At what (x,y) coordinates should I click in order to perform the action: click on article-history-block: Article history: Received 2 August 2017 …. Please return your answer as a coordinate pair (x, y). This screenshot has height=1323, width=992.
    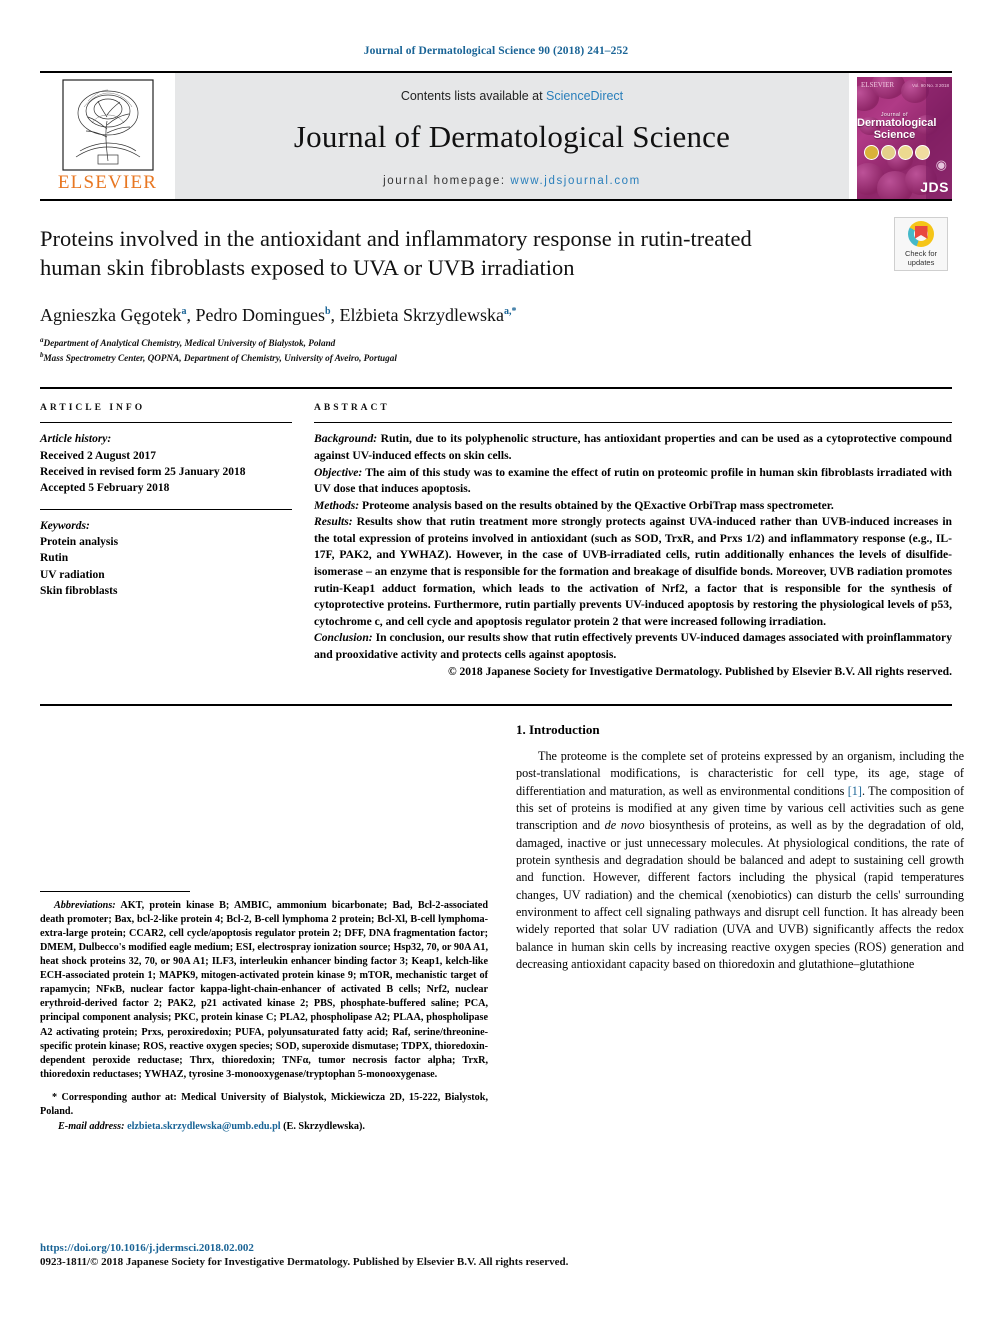
    Looking at the image, I should click on (166, 463).